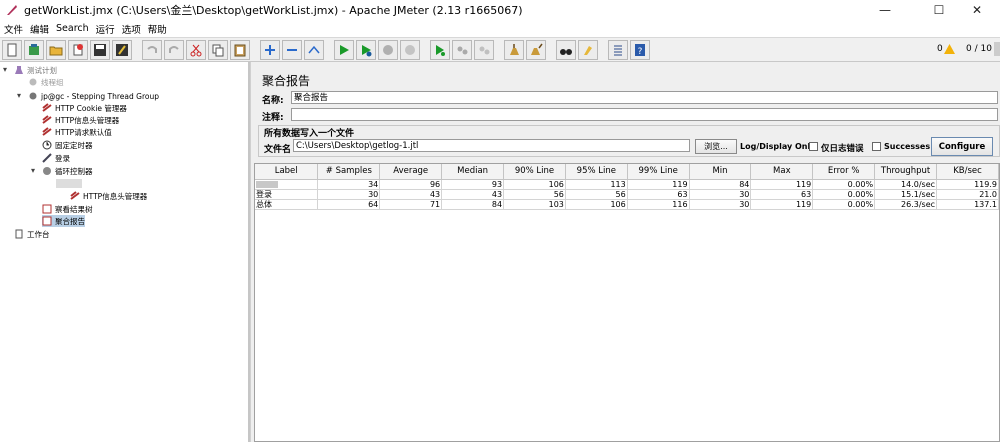  What do you see at coordinates (344, 50) in the screenshot?
I see `start-button` at bounding box center [344, 50].